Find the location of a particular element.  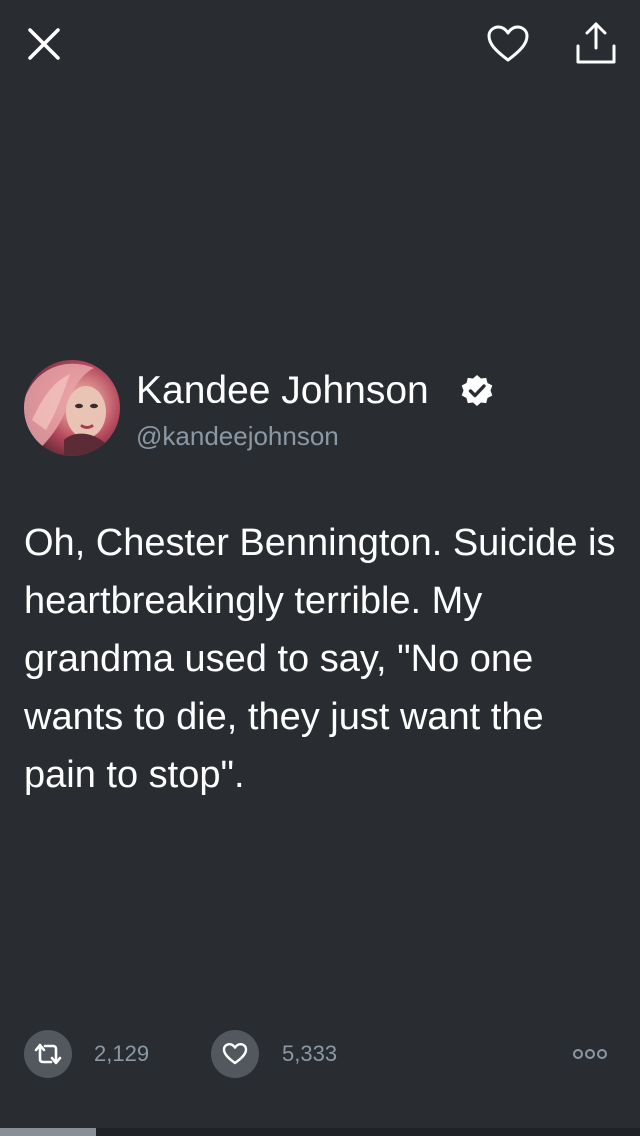

share-button is located at coordinates (596, 43).